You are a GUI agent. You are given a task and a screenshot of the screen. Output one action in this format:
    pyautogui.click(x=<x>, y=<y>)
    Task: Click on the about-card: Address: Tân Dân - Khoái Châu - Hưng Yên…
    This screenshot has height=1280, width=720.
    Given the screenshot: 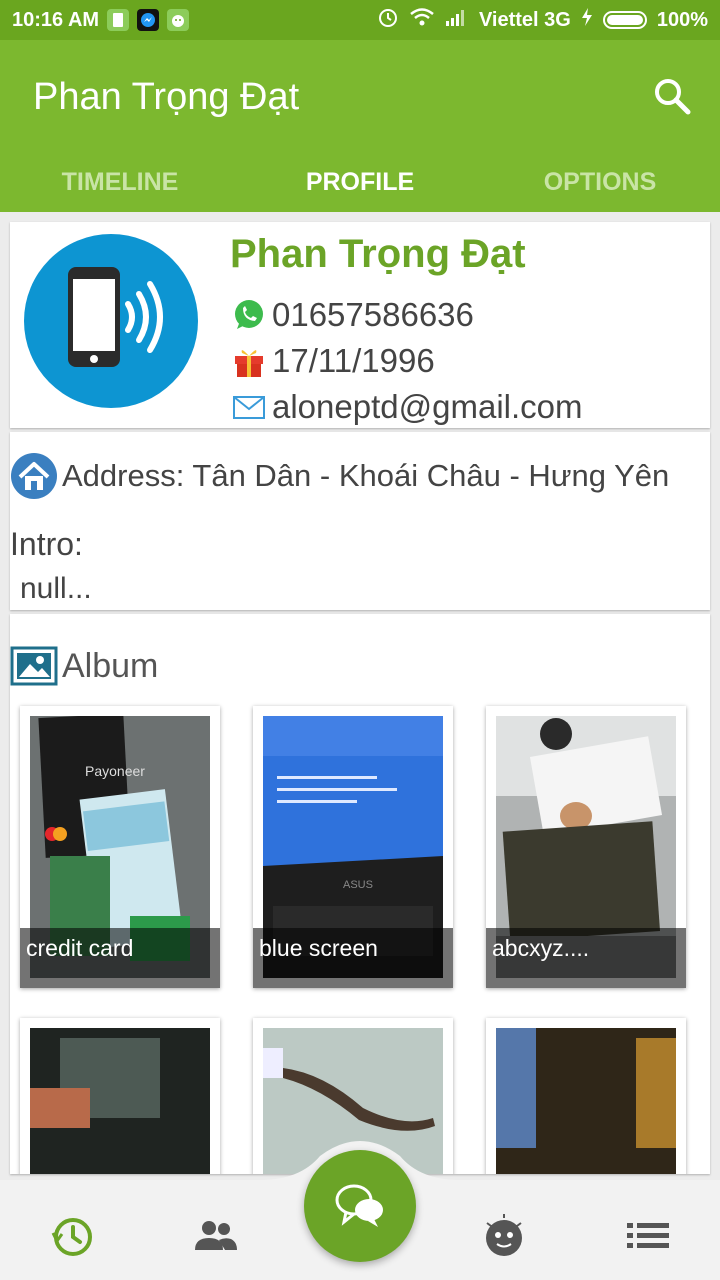 What is the action you would take?
    pyautogui.click(x=360, y=521)
    